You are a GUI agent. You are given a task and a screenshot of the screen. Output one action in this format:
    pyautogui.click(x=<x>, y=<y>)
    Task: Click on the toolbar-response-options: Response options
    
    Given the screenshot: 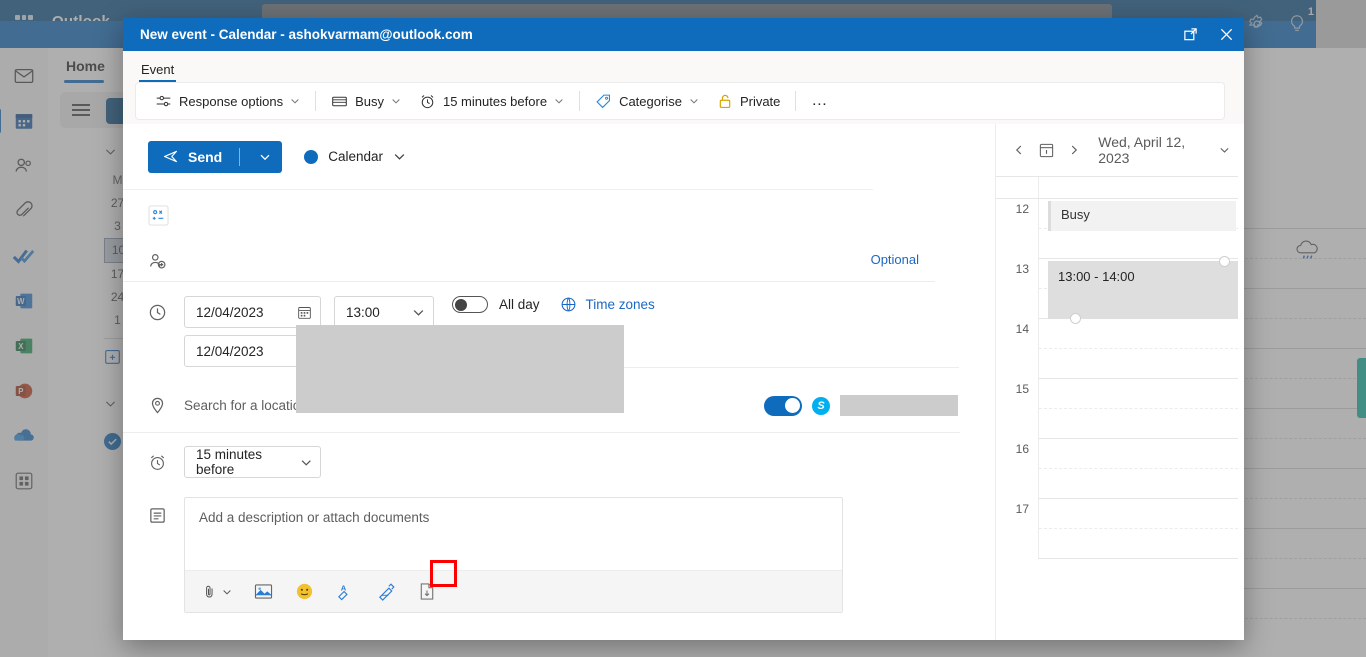 What is the action you would take?
    pyautogui.click(x=227, y=101)
    